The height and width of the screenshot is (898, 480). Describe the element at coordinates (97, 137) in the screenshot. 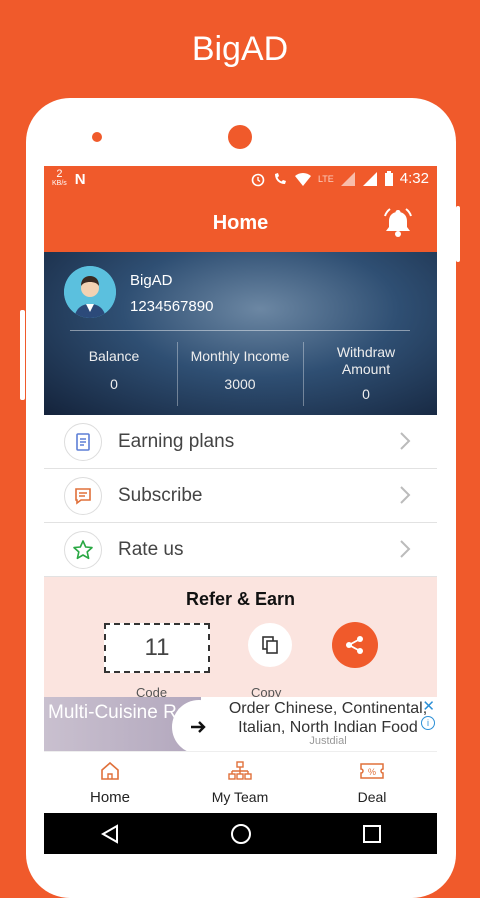

I see `phone-sensor` at that location.